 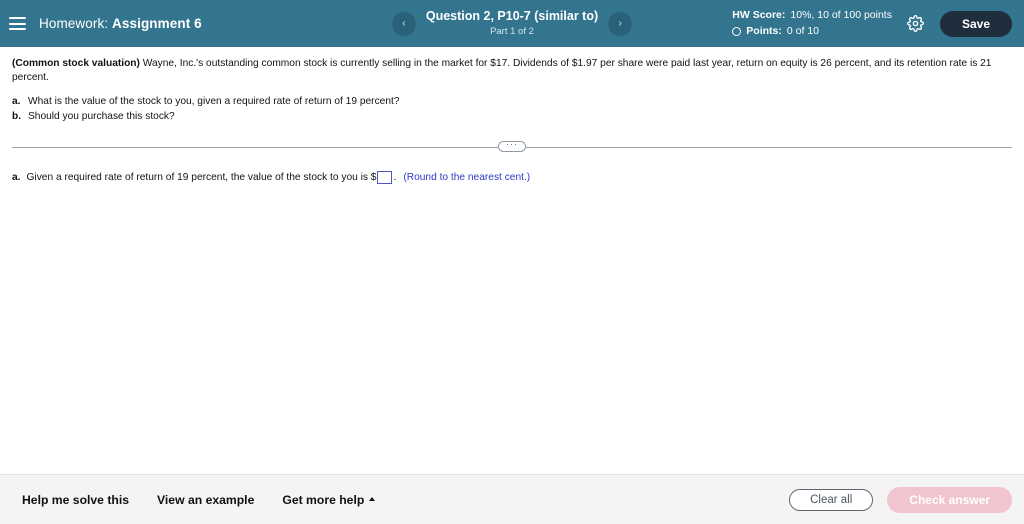 I want to click on hamburger-menu-icon, so click(x=17, y=23).